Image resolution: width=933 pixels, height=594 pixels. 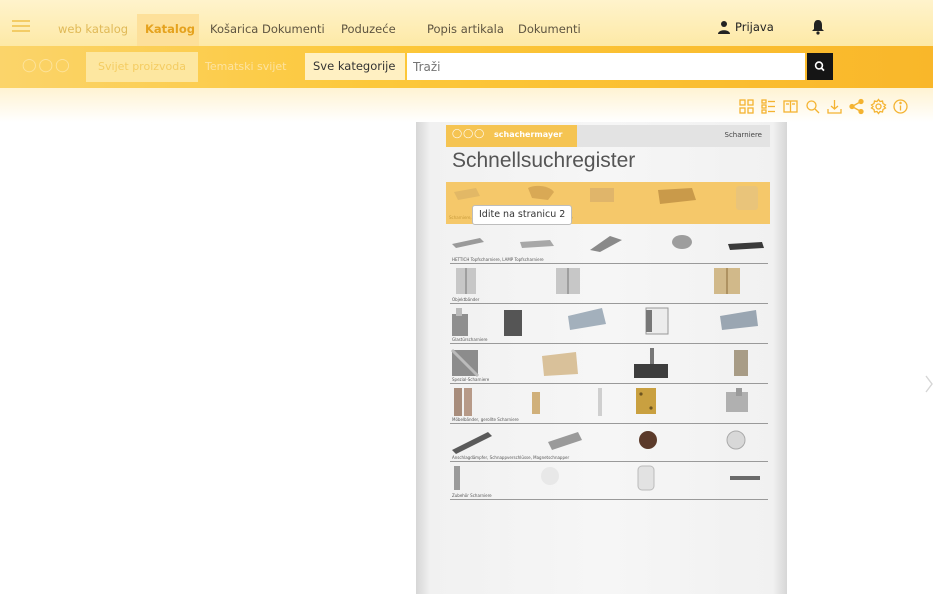 What do you see at coordinates (245, 66) in the screenshot?
I see `tab-thematic-world: Tematski svijet` at bounding box center [245, 66].